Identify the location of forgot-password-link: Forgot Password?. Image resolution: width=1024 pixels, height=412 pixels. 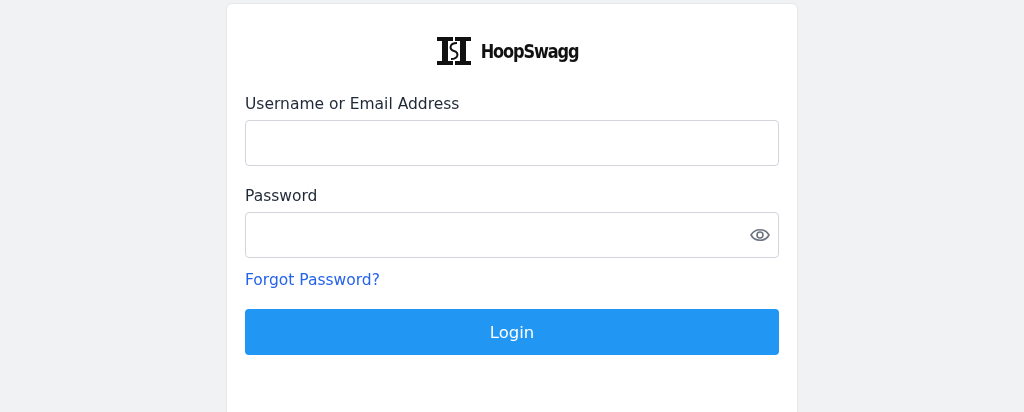
(312, 280).